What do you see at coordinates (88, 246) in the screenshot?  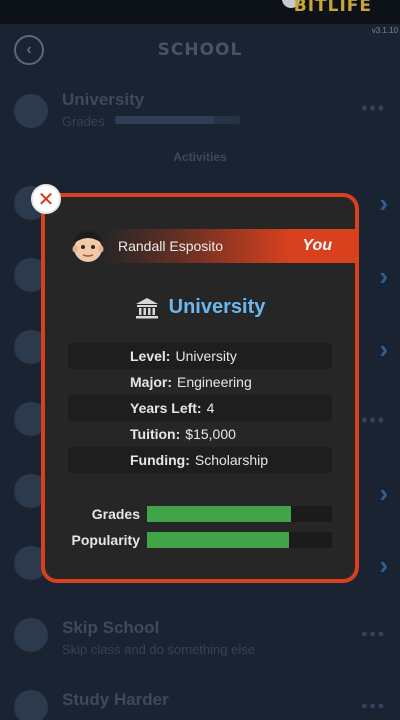 I see `avatar` at bounding box center [88, 246].